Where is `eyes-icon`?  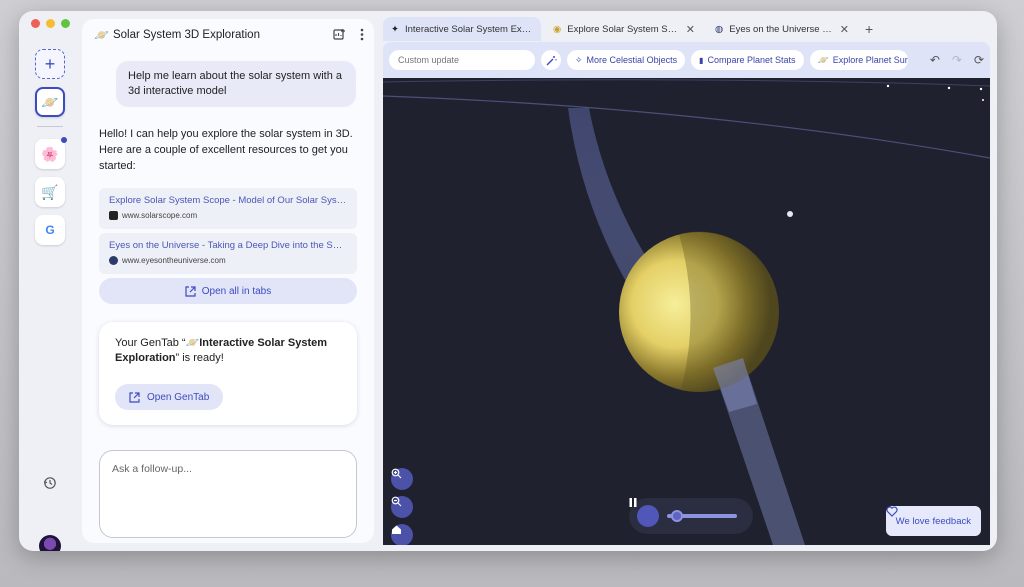 eyes-icon is located at coordinates (113, 260).